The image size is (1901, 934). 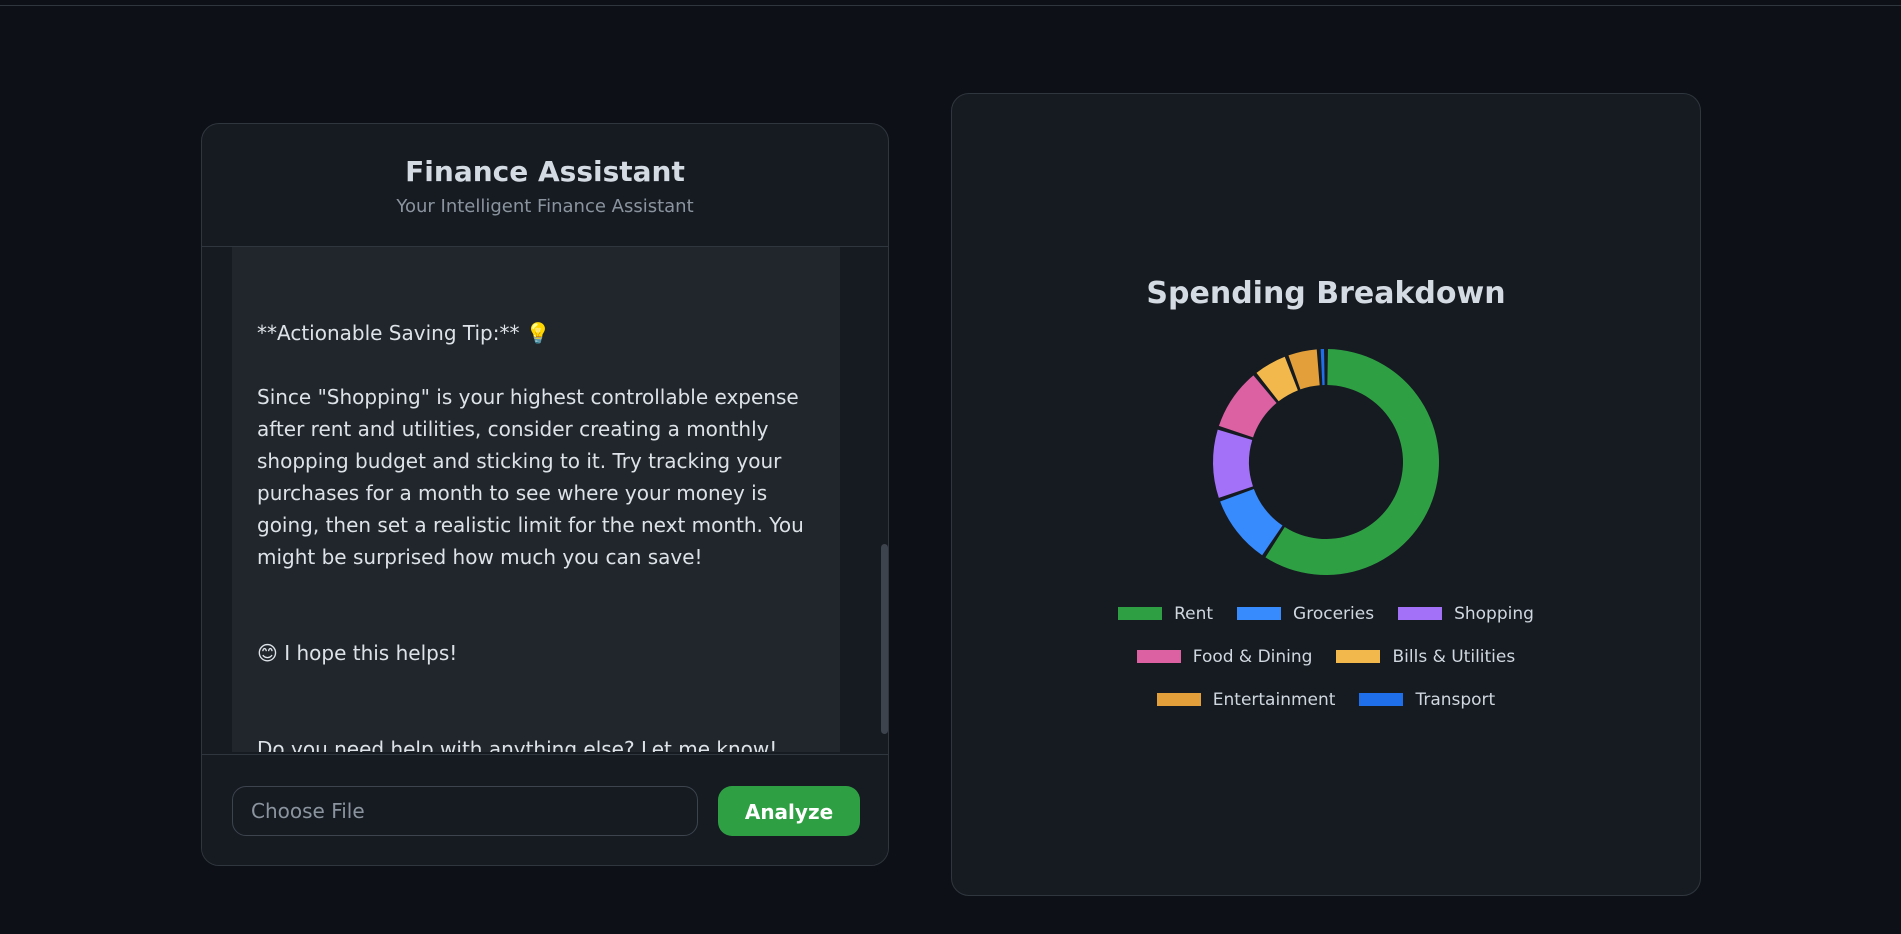 What do you see at coordinates (1233, 463) in the screenshot?
I see `donut-slice-shopping` at bounding box center [1233, 463].